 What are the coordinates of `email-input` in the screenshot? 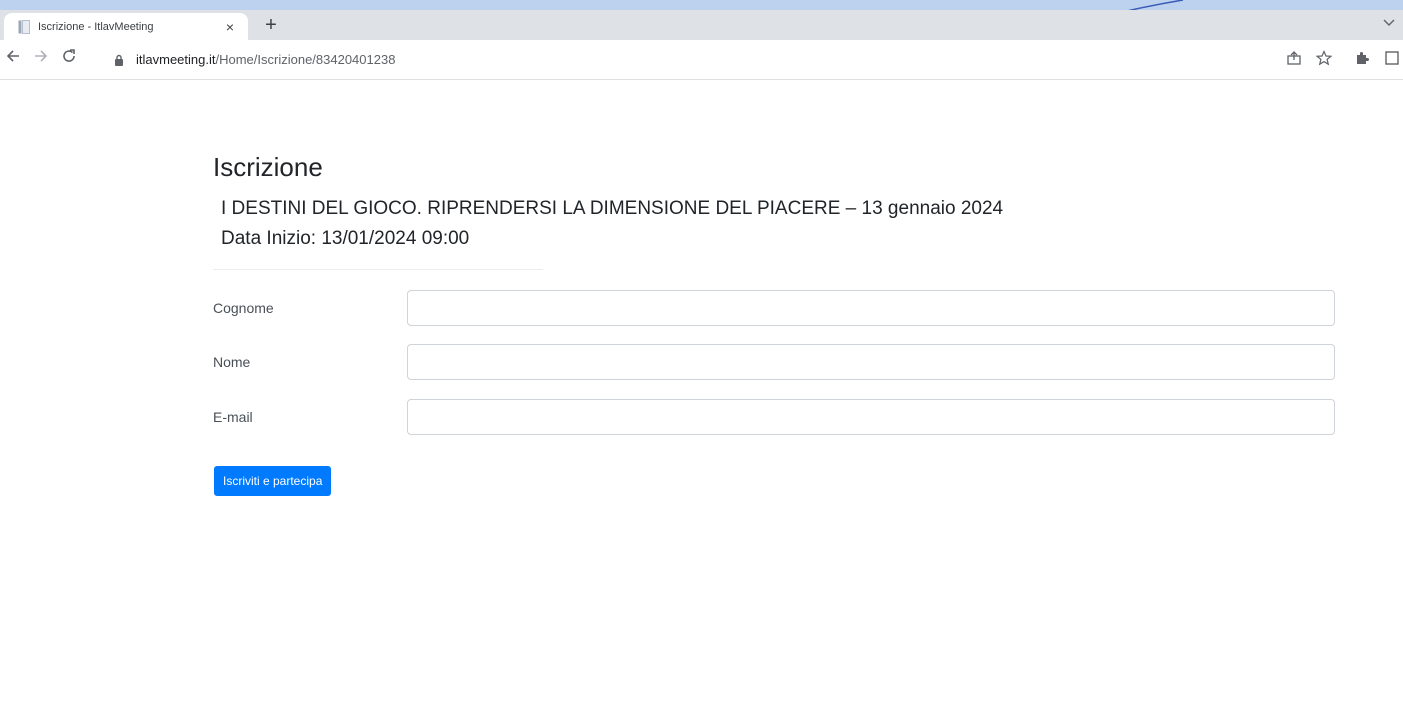 It's located at (871, 417).